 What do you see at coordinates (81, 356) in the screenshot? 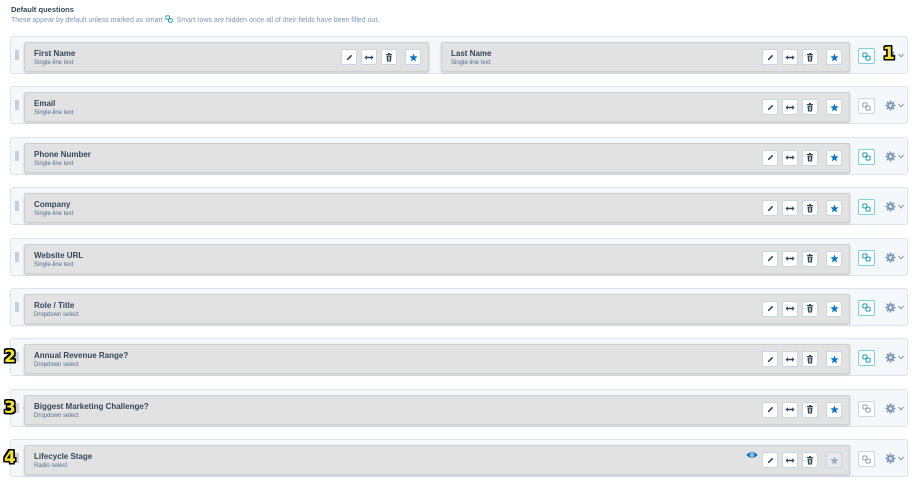
I see `field-label: Annual Revenue Range?` at bounding box center [81, 356].